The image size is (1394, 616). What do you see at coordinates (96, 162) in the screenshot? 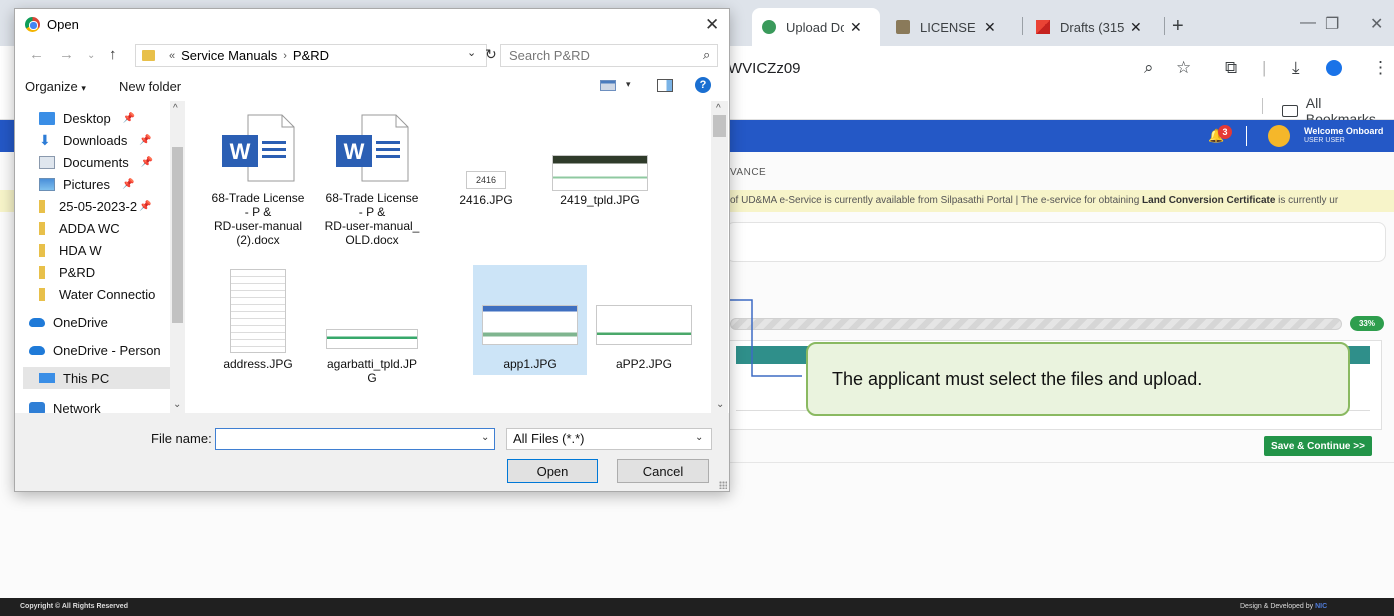
I see `sidebar-item-documents: Documents 📌` at bounding box center [96, 162].